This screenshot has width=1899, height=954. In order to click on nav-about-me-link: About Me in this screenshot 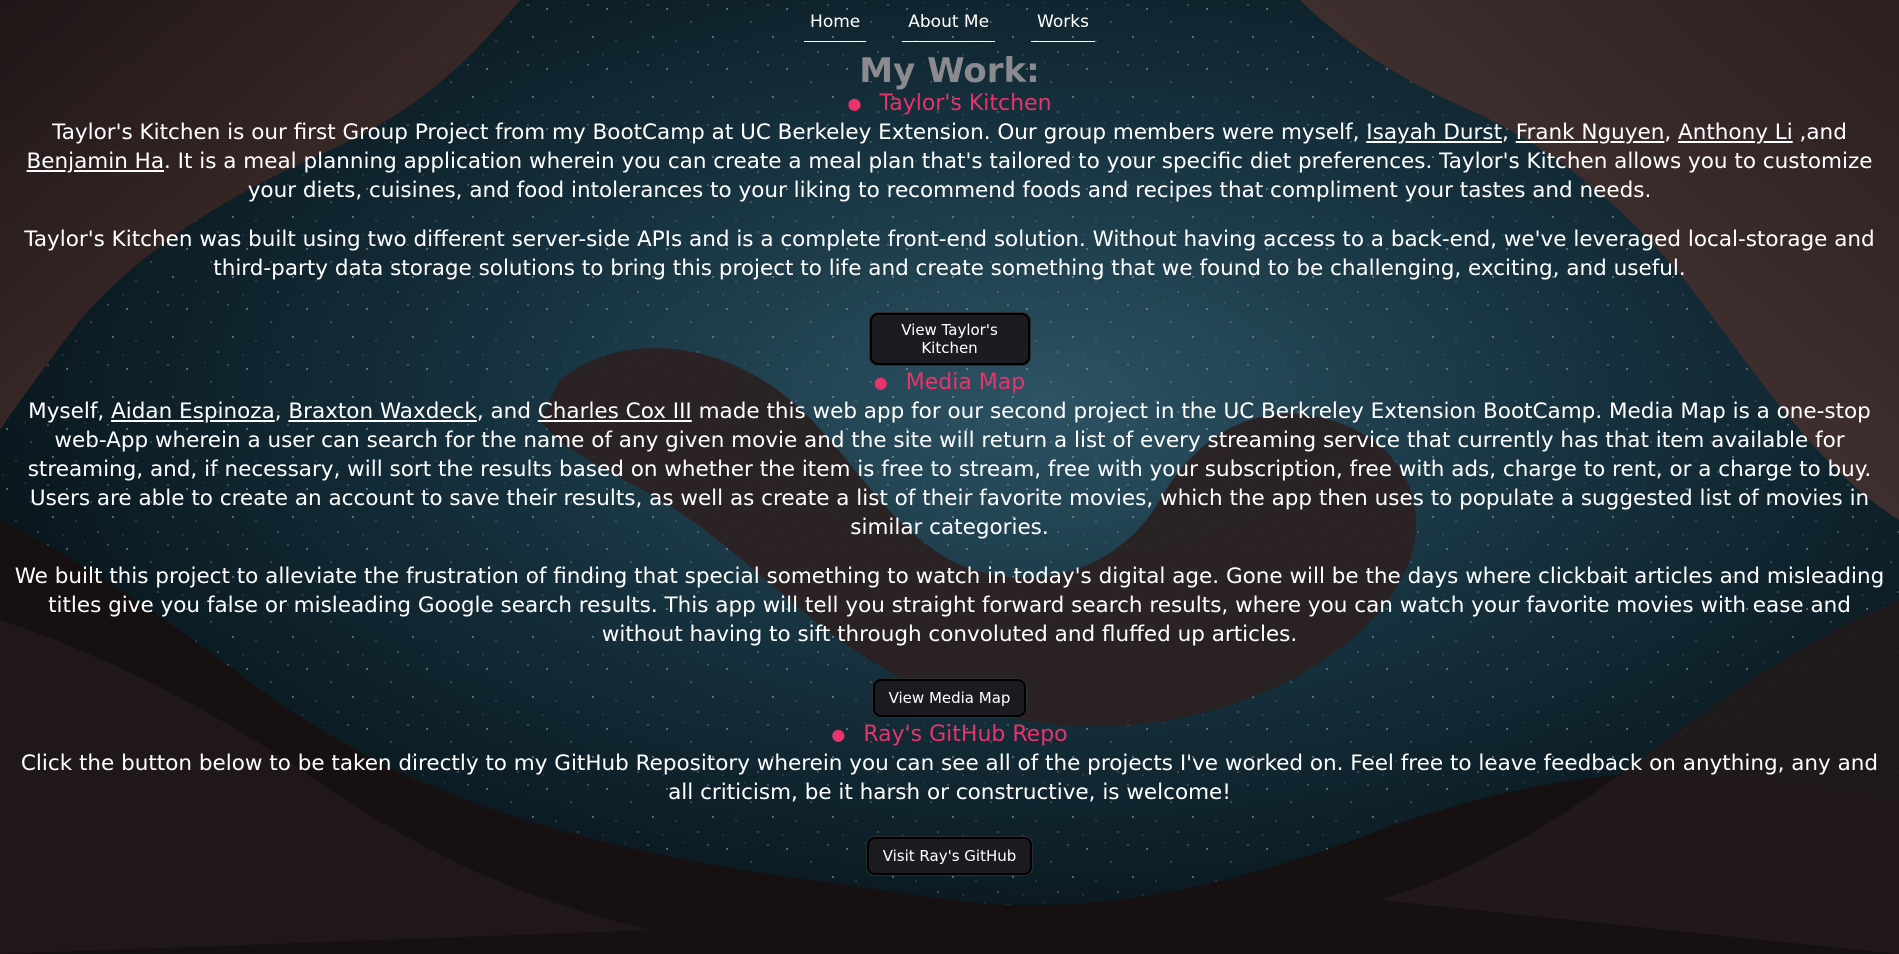, I will do `click(949, 26)`.